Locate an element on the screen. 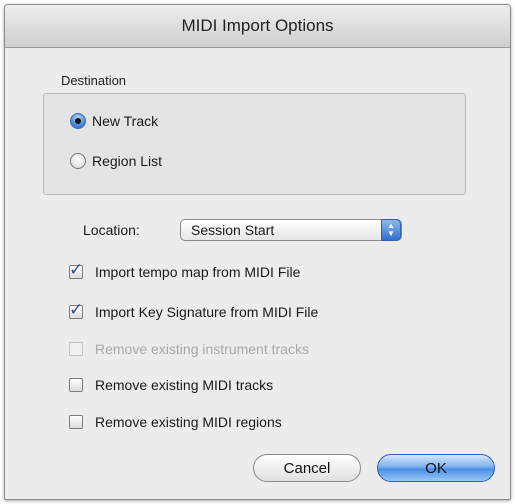 The width and height of the screenshot is (515, 504). checkbox-remove-instrument-tracks is located at coordinates (76, 349).